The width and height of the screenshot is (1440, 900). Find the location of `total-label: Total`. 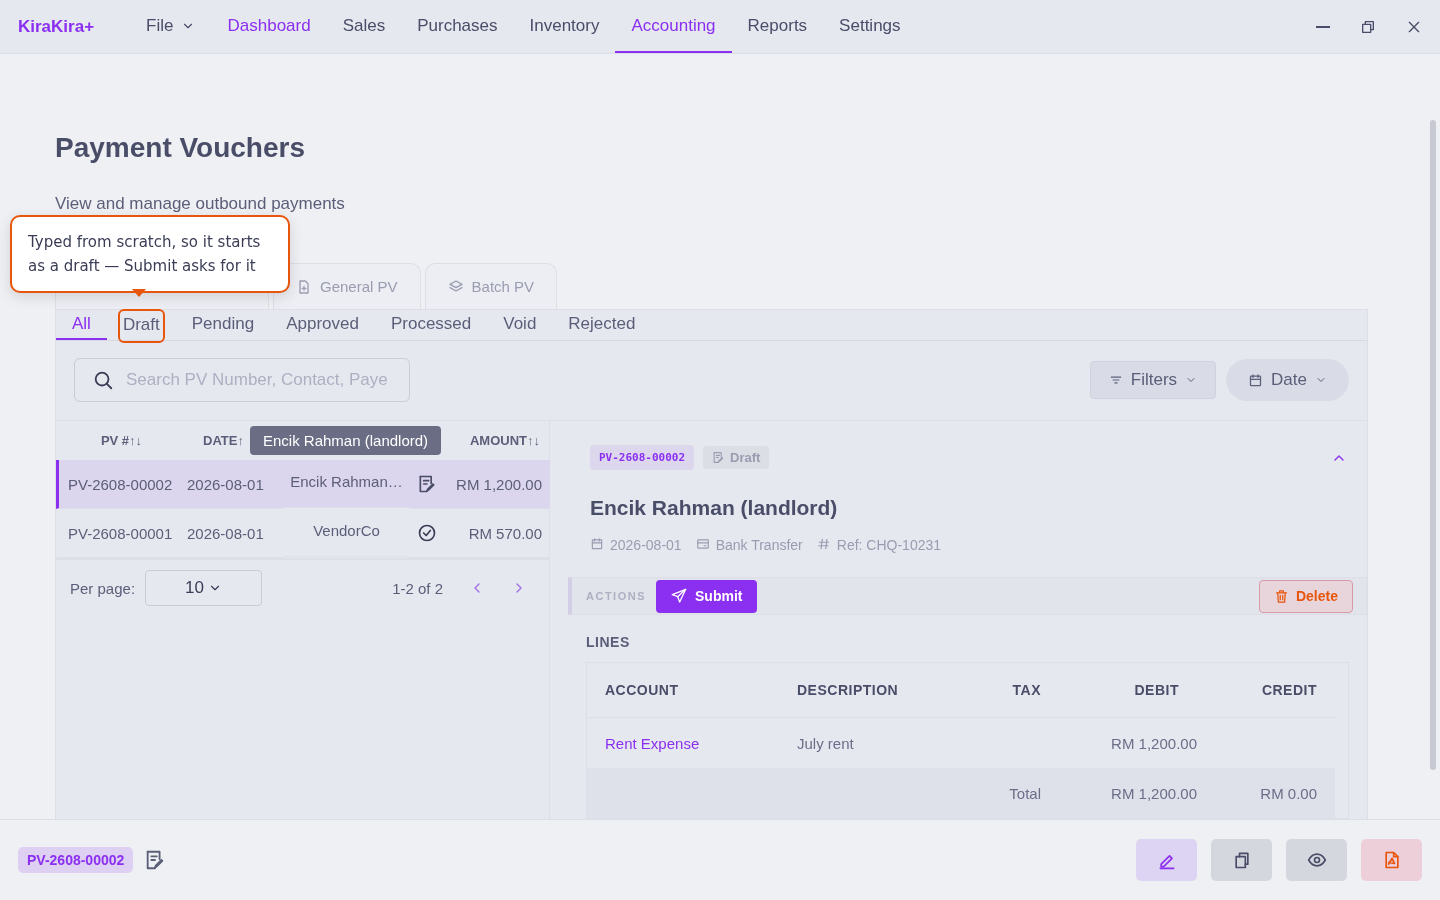

total-label: Total is located at coordinates (823, 793).